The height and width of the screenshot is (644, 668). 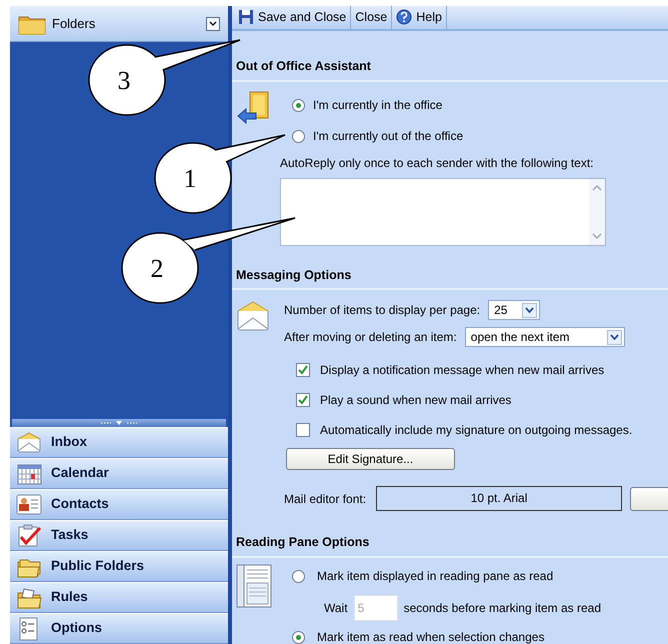 I want to click on option-label: Mark item displayed in reading pane as read, so click(x=435, y=576).